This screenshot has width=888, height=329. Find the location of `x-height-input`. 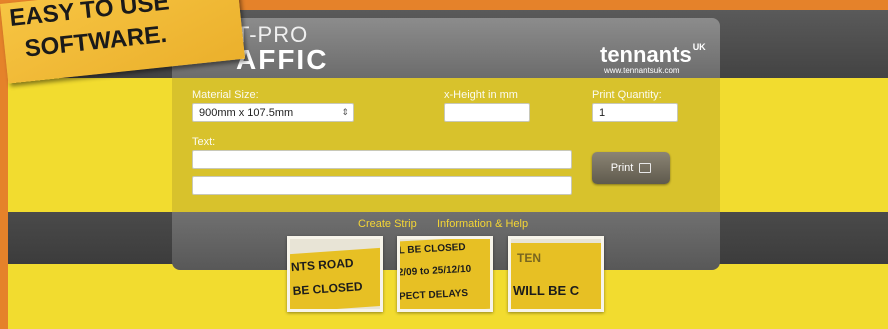

x-height-input is located at coordinates (487, 112).